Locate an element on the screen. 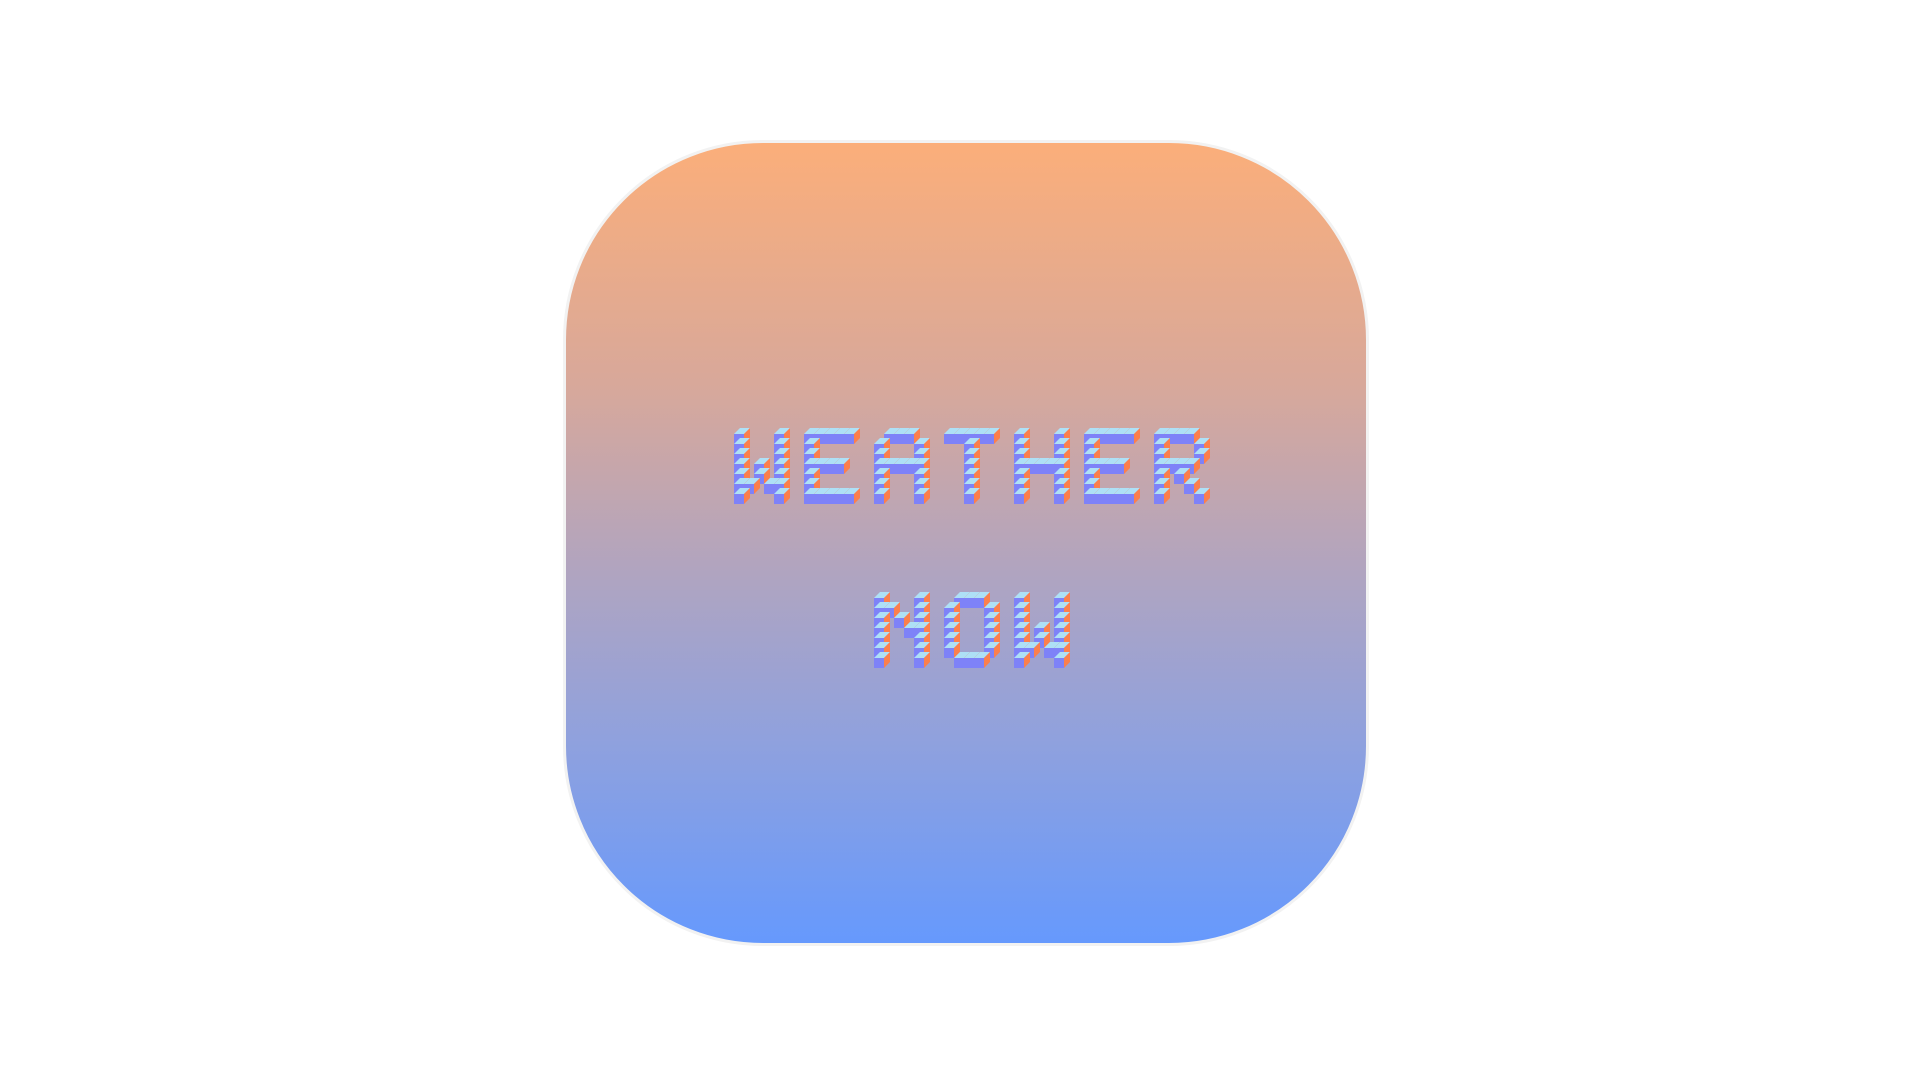 The image size is (1920, 1080). title-letter-a is located at coordinates (902, 466).